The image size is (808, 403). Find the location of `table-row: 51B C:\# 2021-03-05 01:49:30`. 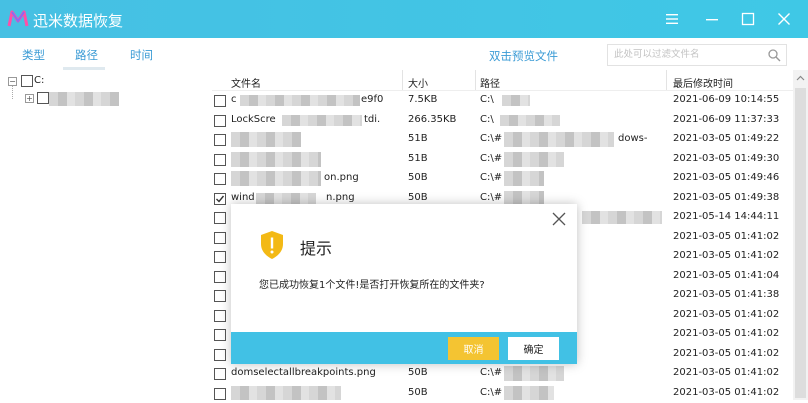

table-row: 51B C:\# 2021-03-05 01:49:30 is located at coordinates (502, 160).